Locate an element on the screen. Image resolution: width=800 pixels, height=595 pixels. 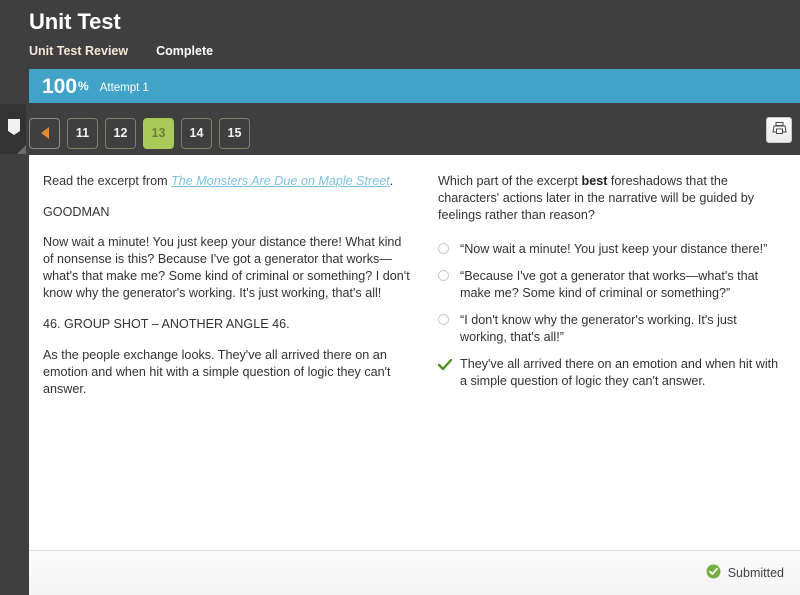
excerpt-scene-heading: 46. GROUP SHOT – ANOTHER ANGLE 46. is located at coordinates (166, 324).